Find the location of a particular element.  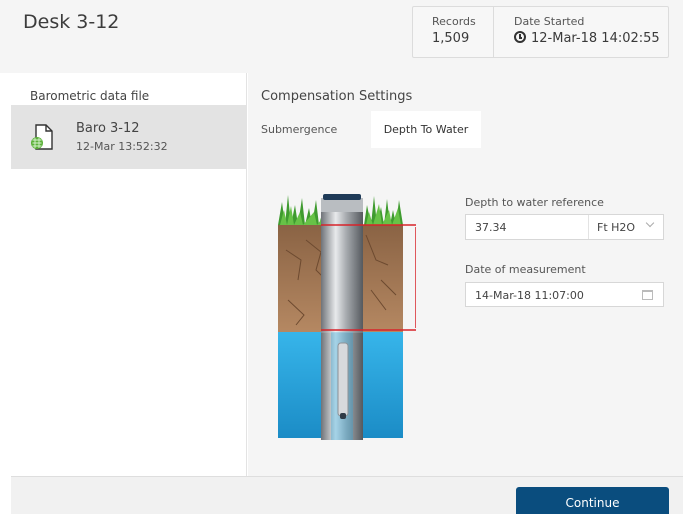

records-label: Records is located at coordinates (454, 21).